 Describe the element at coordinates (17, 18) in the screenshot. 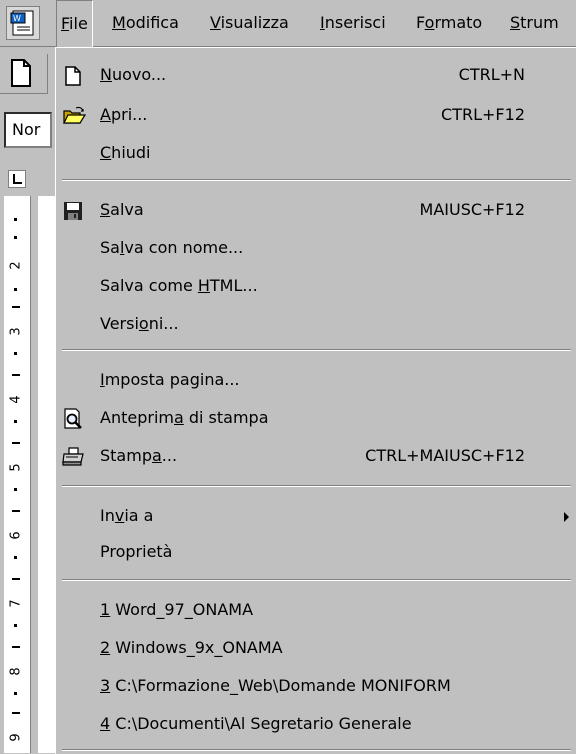

I see `svg-text: W` at that location.